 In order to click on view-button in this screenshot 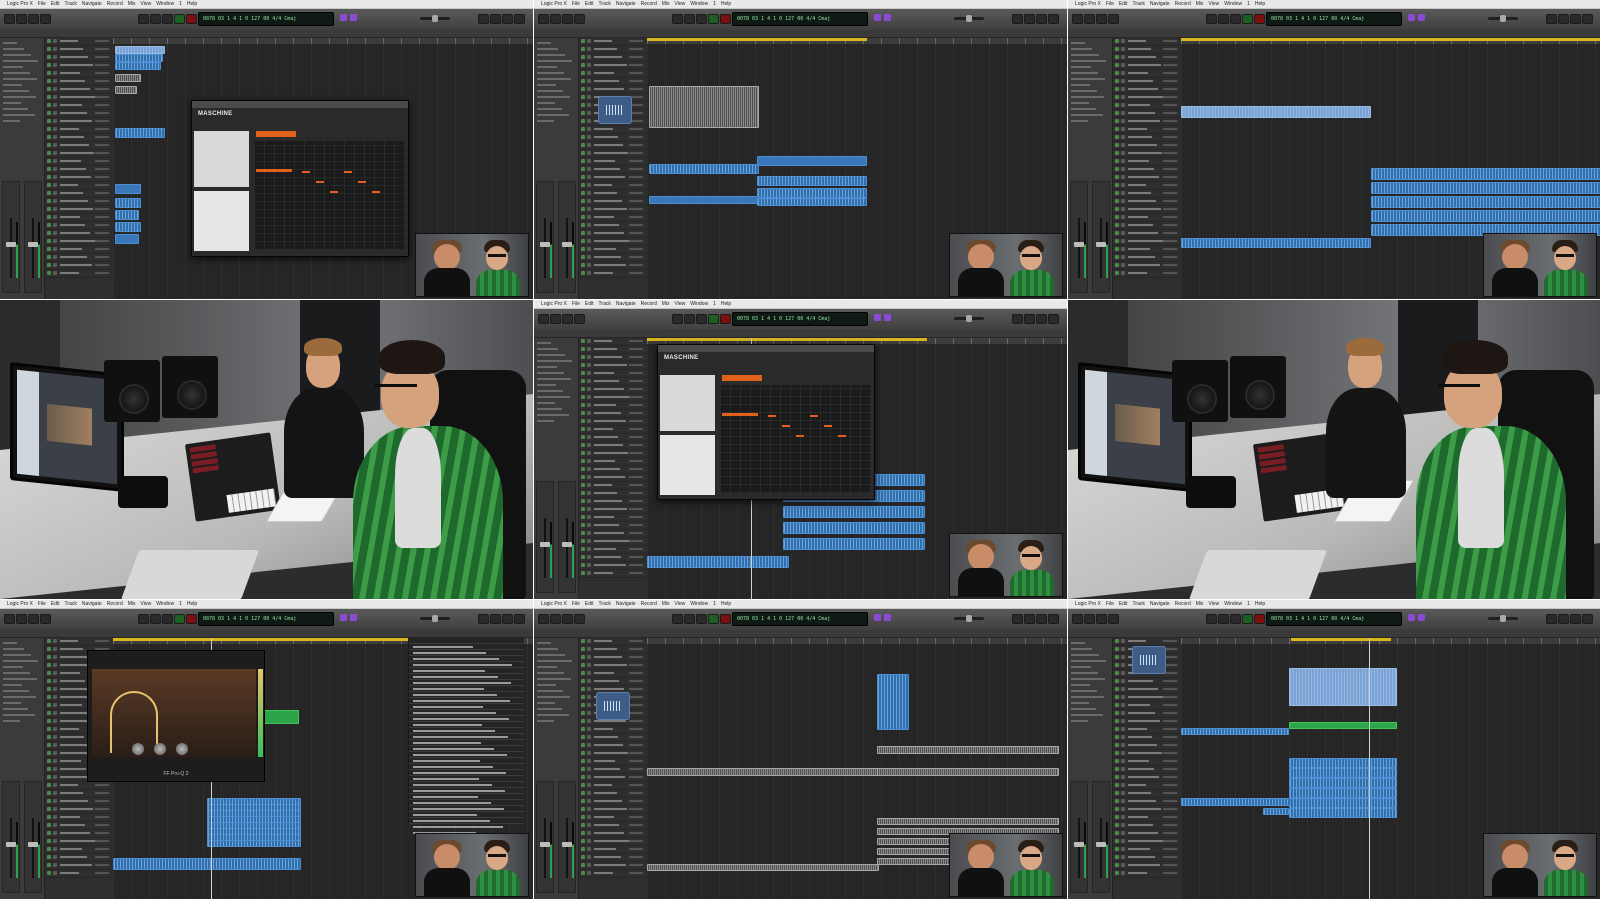, I will do `click(1587, 19)`.